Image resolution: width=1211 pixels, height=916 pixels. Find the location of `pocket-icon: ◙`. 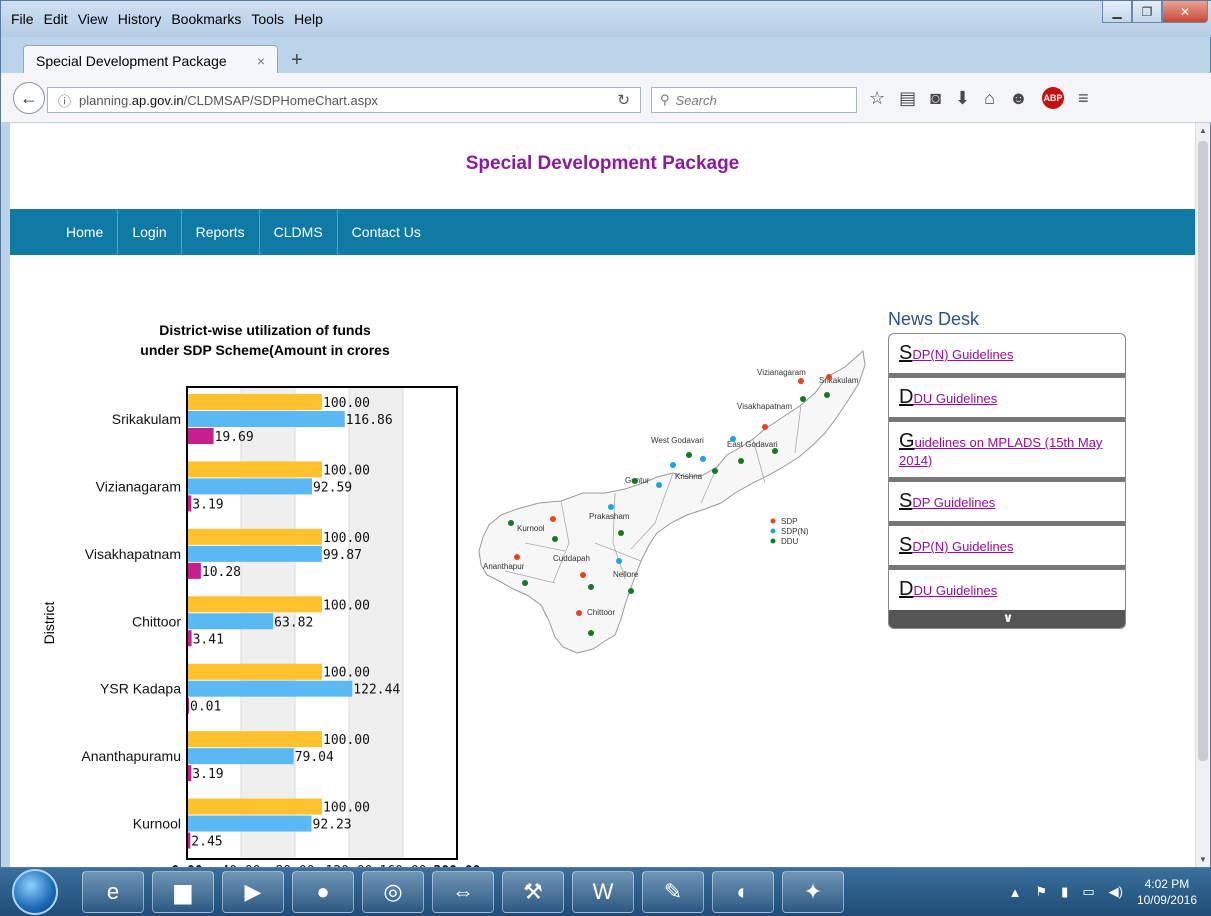

pocket-icon: ◙ is located at coordinates (935, 98).